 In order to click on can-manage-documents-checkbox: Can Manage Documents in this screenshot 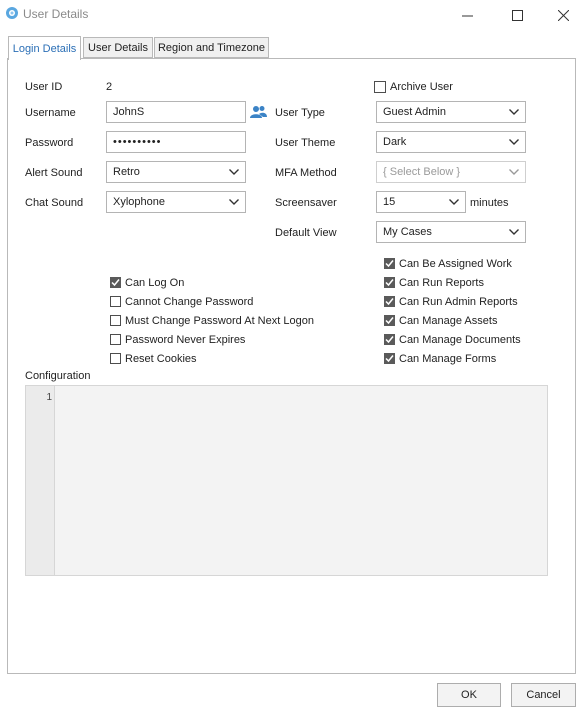, I will do `click(452, 339)`.